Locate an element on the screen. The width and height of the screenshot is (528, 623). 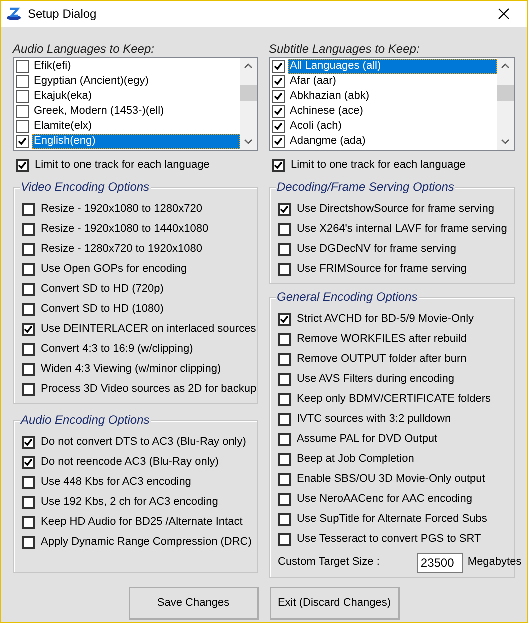
checkbox-label: Use 448 Kbs for AC3 encoding is located at coordinates (116, 482).